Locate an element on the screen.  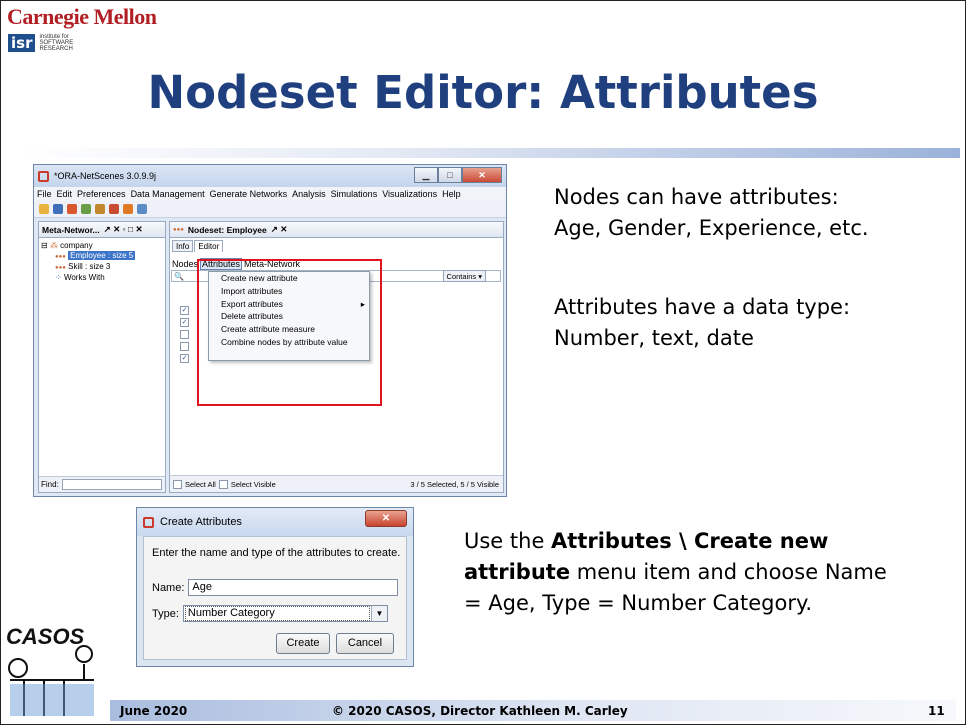
menu-visualizations: Visualizations is located at coordinates (409, 194).